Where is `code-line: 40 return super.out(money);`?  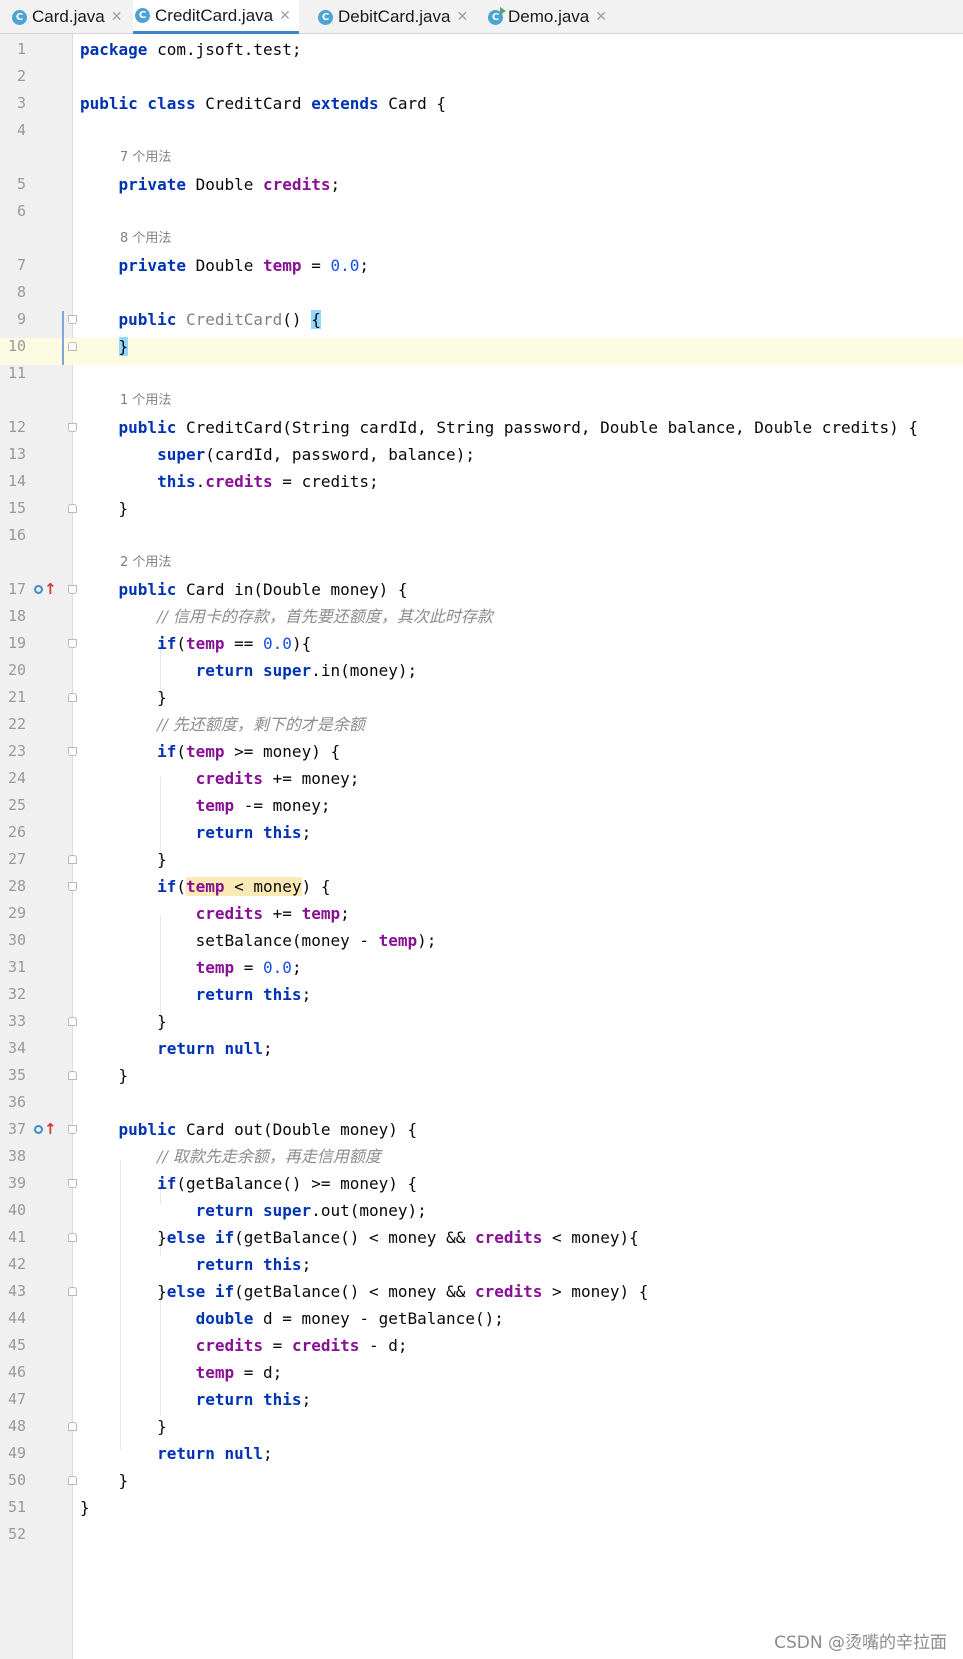 code-line: 40 return super.out(money); is located at coordinates (481, 1210).